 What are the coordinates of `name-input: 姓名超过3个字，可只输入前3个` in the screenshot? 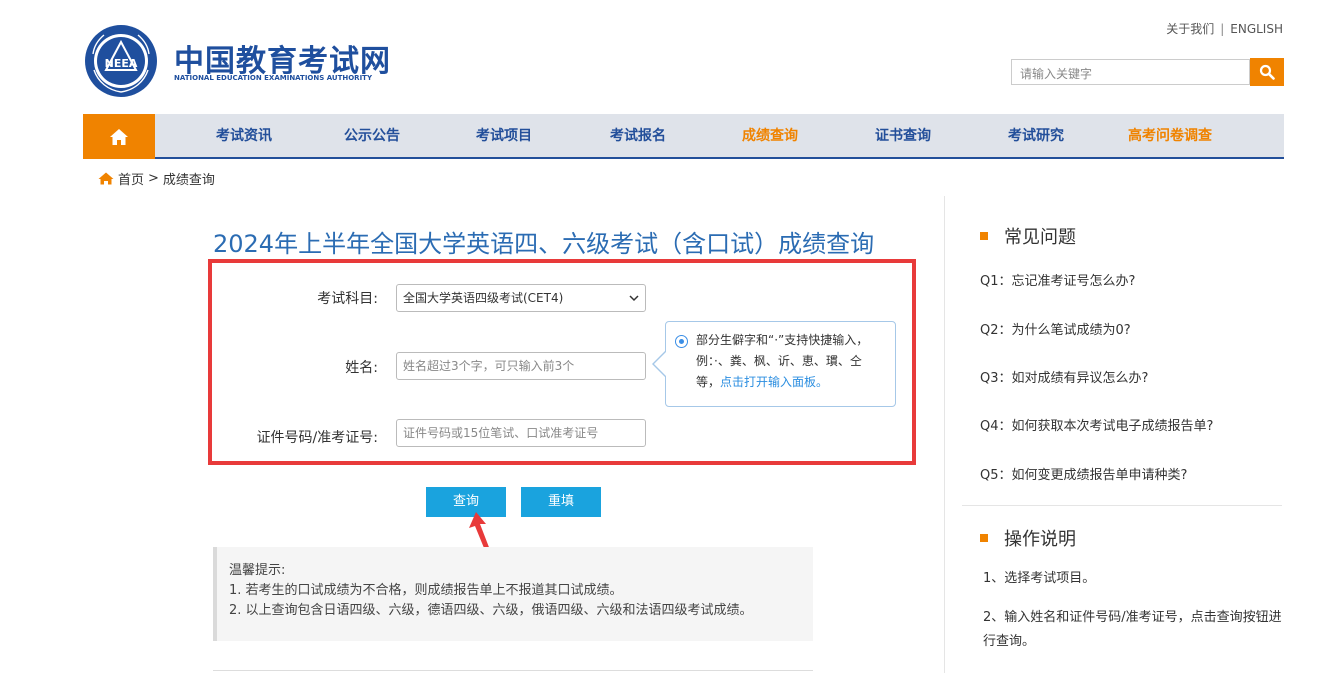 It's located at (521, 366).